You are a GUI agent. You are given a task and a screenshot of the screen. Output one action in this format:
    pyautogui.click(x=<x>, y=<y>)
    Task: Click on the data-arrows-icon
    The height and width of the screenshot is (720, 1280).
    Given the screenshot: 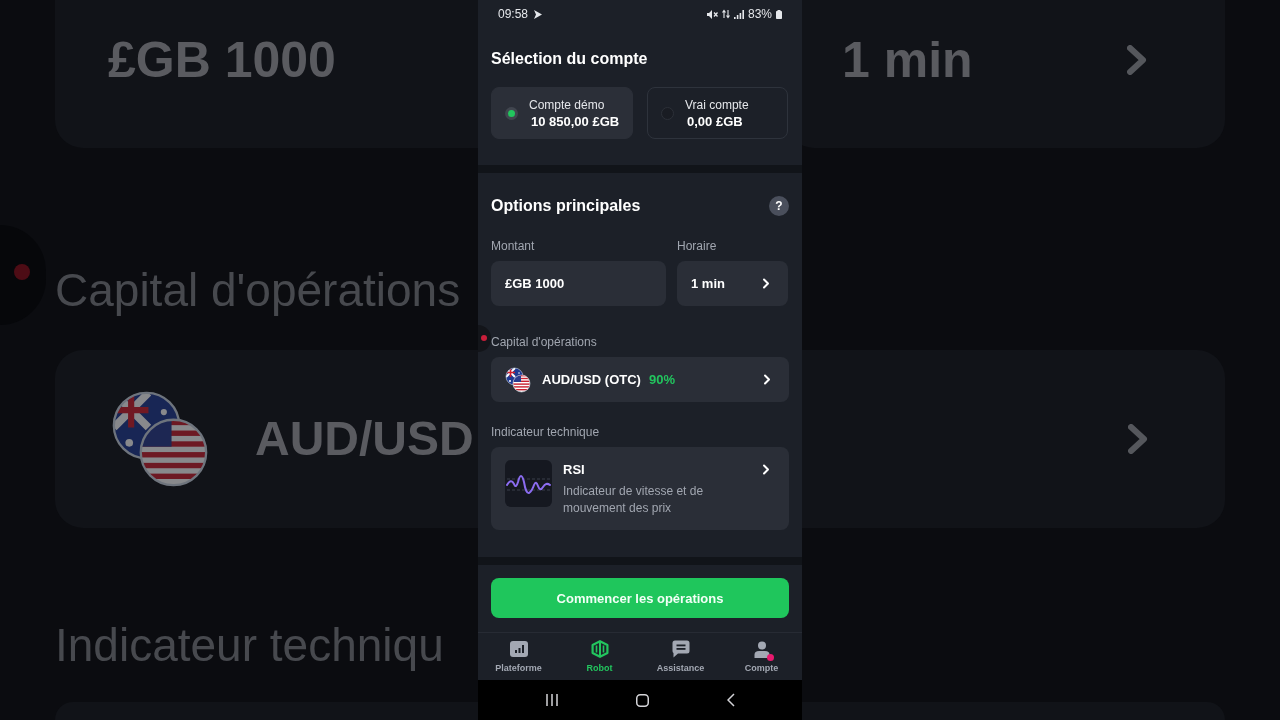 What is the action you would take?
    pyautogui.click(x=725, y=14)
    